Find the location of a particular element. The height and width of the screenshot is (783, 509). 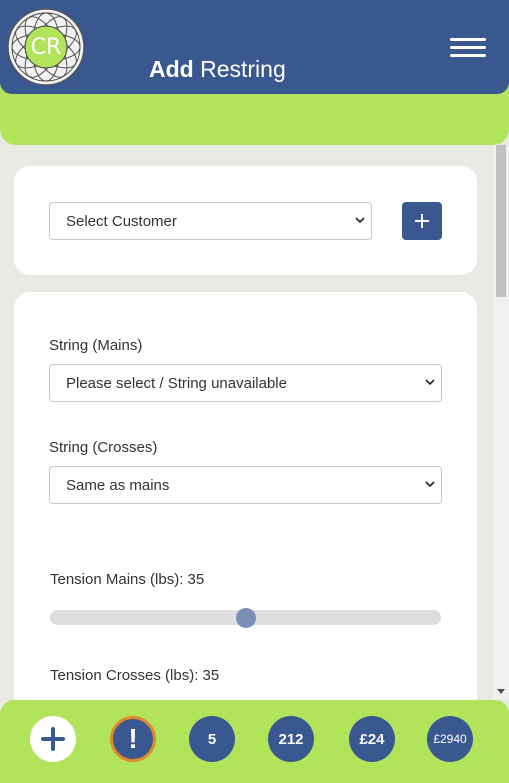

header-bar: CR Add Restring is located at coordinates (254, 47).